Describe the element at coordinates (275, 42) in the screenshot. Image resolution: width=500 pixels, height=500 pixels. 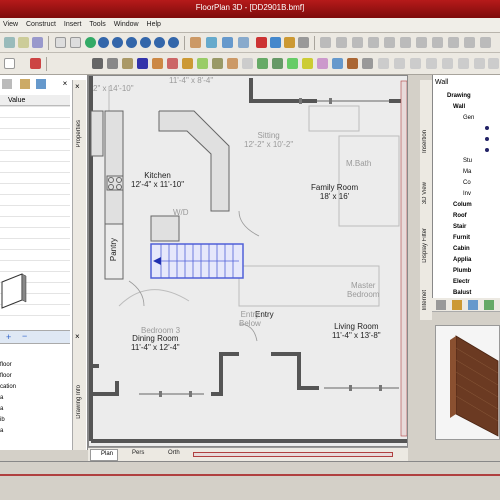
I see `table-icon` at that location.